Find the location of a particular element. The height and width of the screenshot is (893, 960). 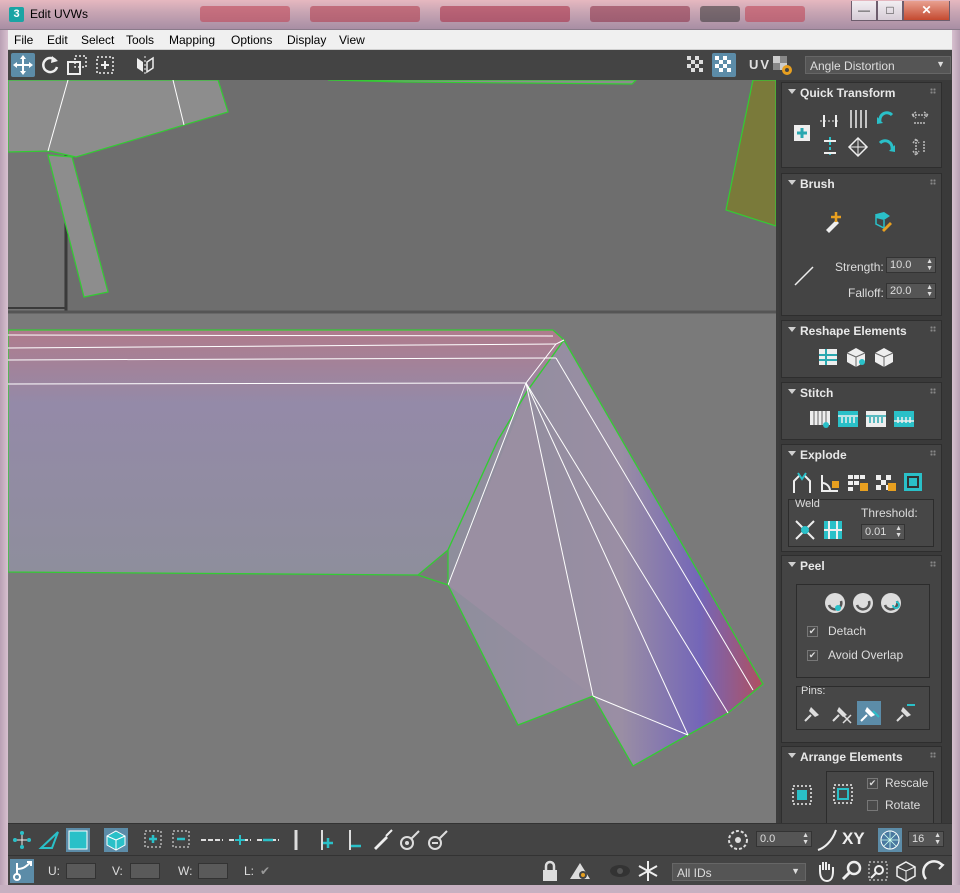

maximize-button: □ is located at coordinates (890, 11).